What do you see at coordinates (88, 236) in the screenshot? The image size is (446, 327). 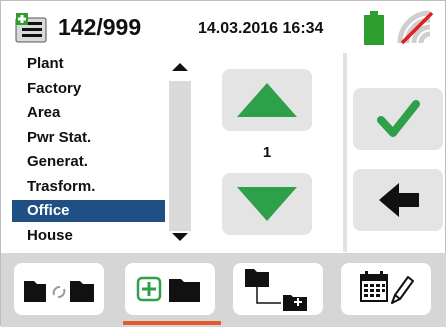 I see `list-item-house: House` at bounding box center [88, 236].